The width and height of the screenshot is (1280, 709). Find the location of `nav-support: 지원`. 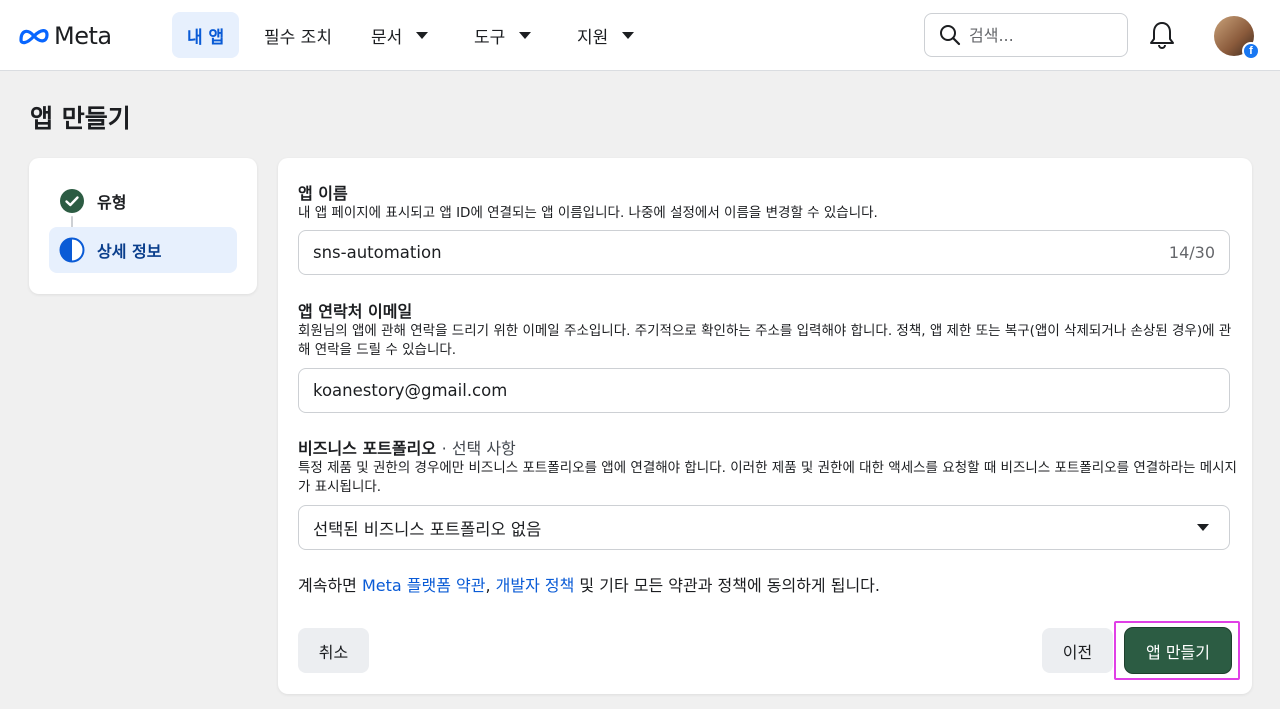

nav-support: 지원 is located at coordinates (606, 35).